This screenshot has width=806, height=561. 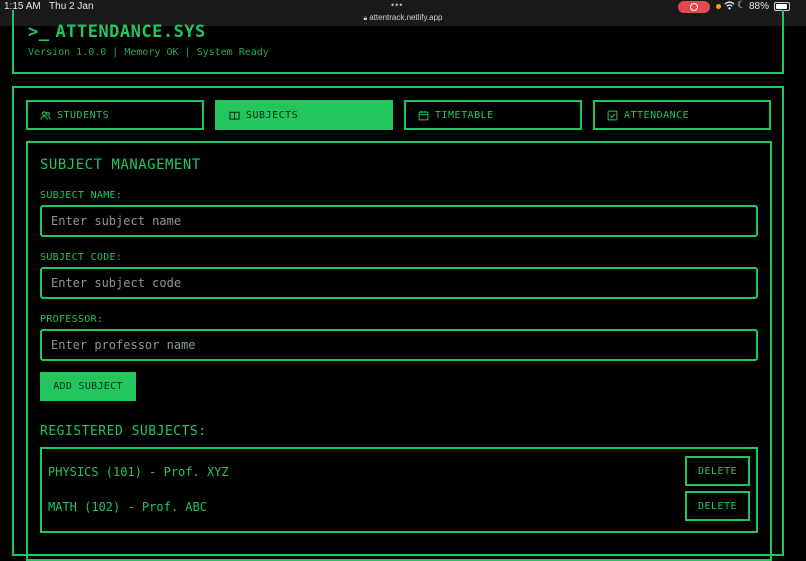 I want to click on subject-entry: PHYSICS (101) - Prof. XYZ, so click(x=138, y=472).